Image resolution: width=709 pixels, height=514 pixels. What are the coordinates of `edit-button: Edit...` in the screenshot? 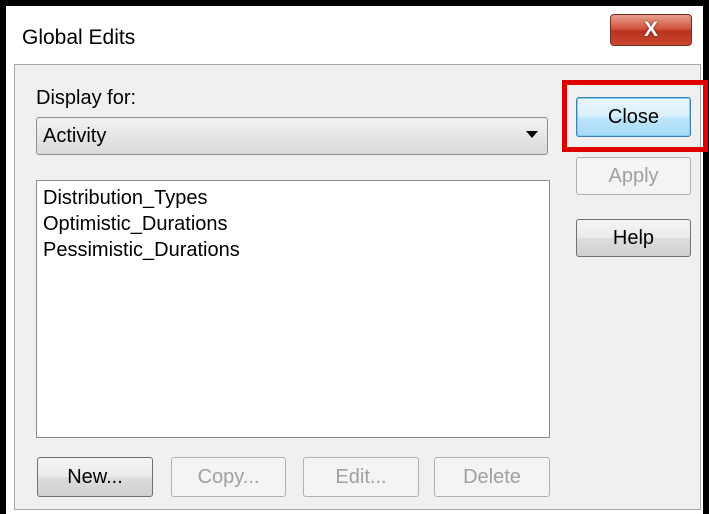 It's located at (361, 477).